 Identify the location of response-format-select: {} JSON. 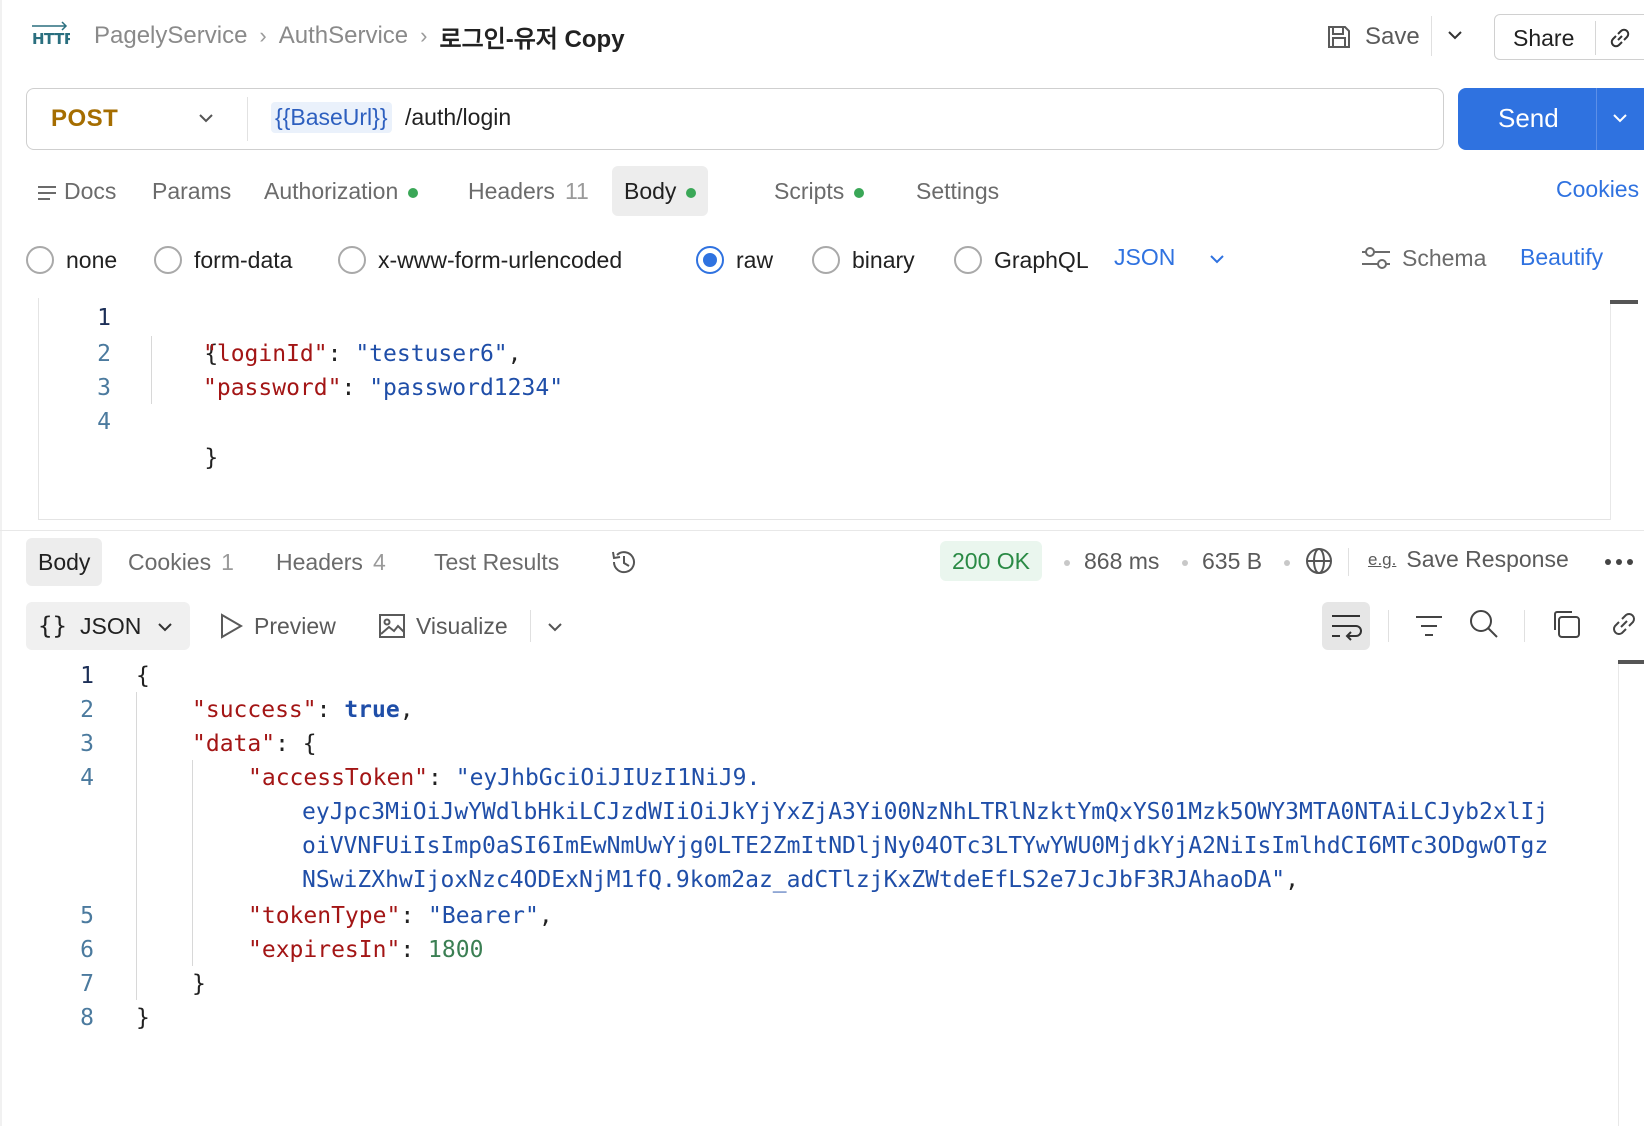
(108, 626).